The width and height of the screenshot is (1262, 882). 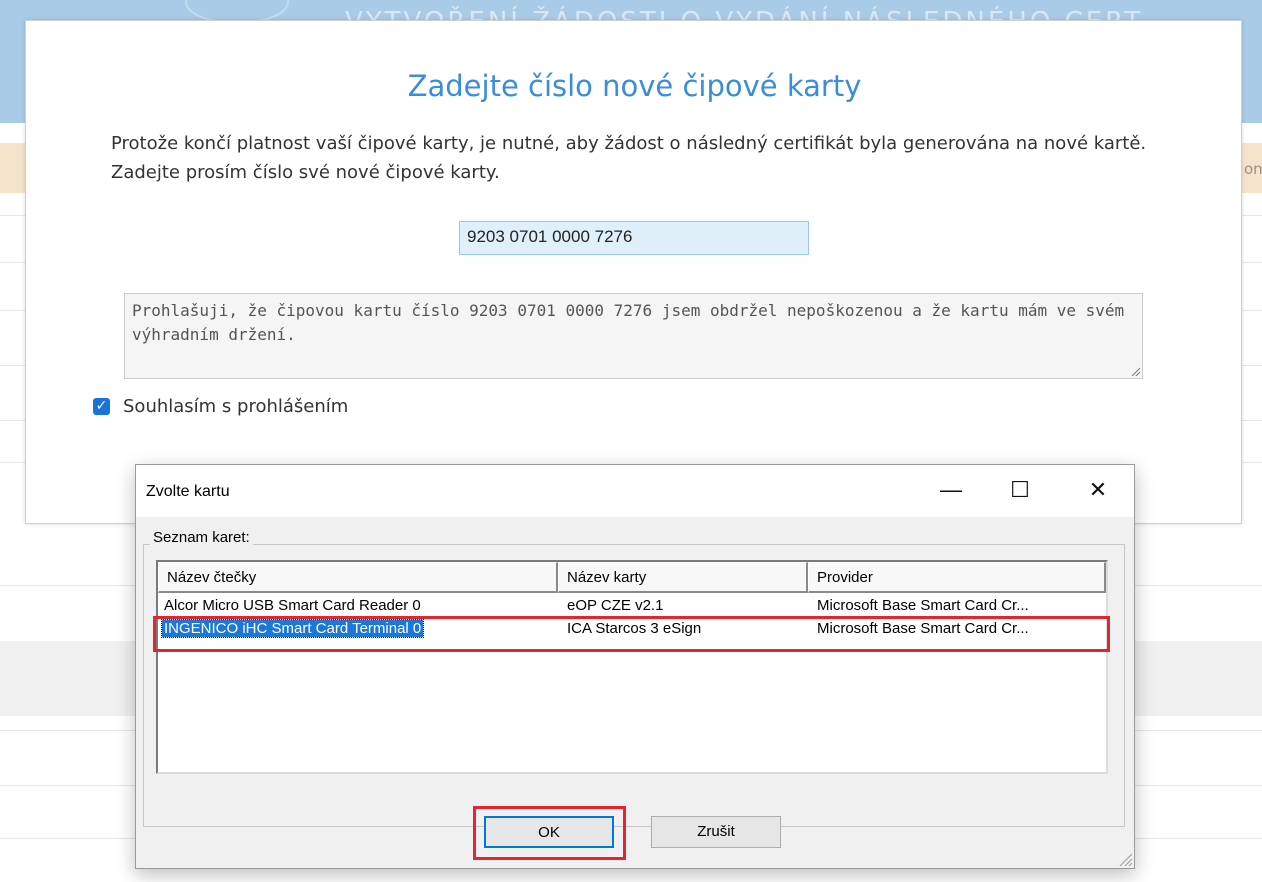 I want to click on column-header-reader: Název čtečky, so click(x=358, y=577).